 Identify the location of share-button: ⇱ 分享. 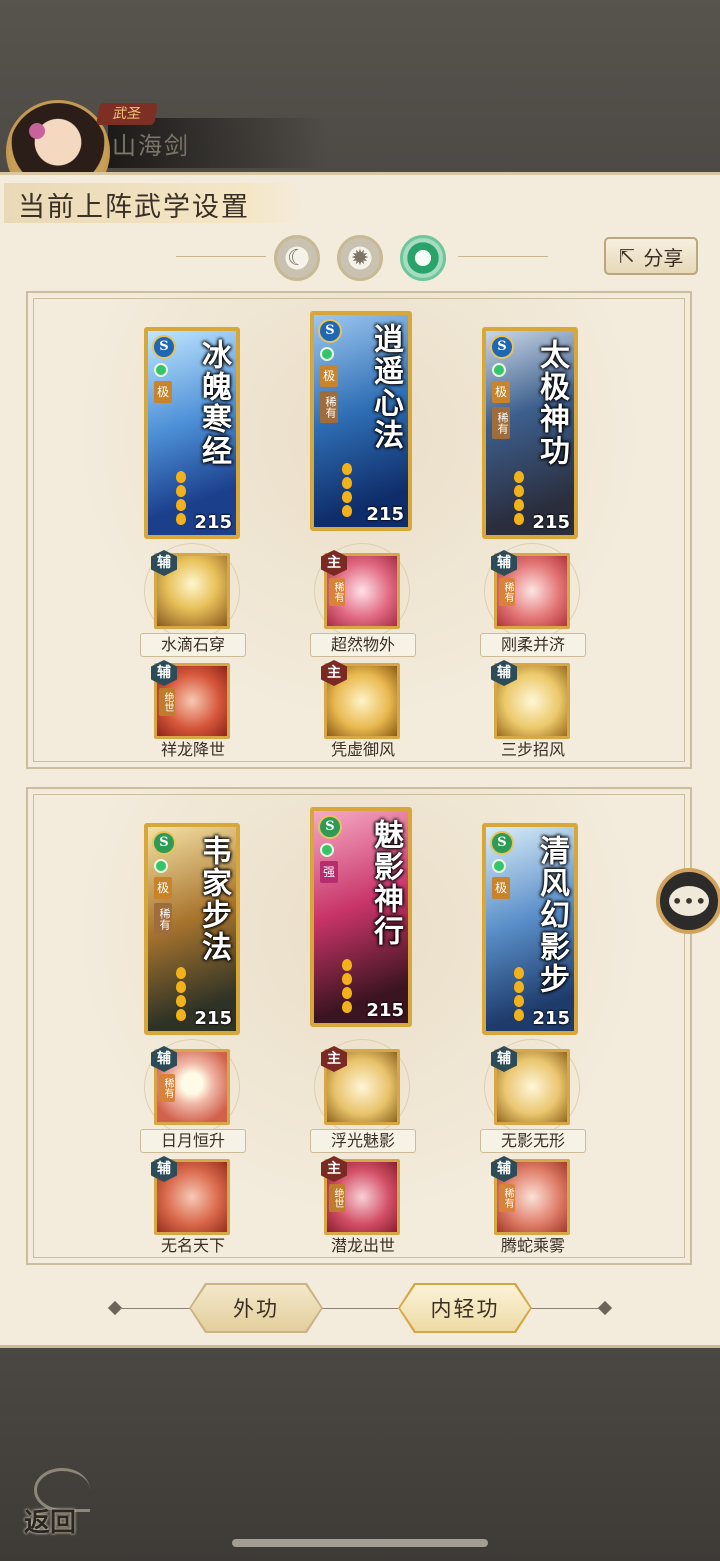
(651, 256).